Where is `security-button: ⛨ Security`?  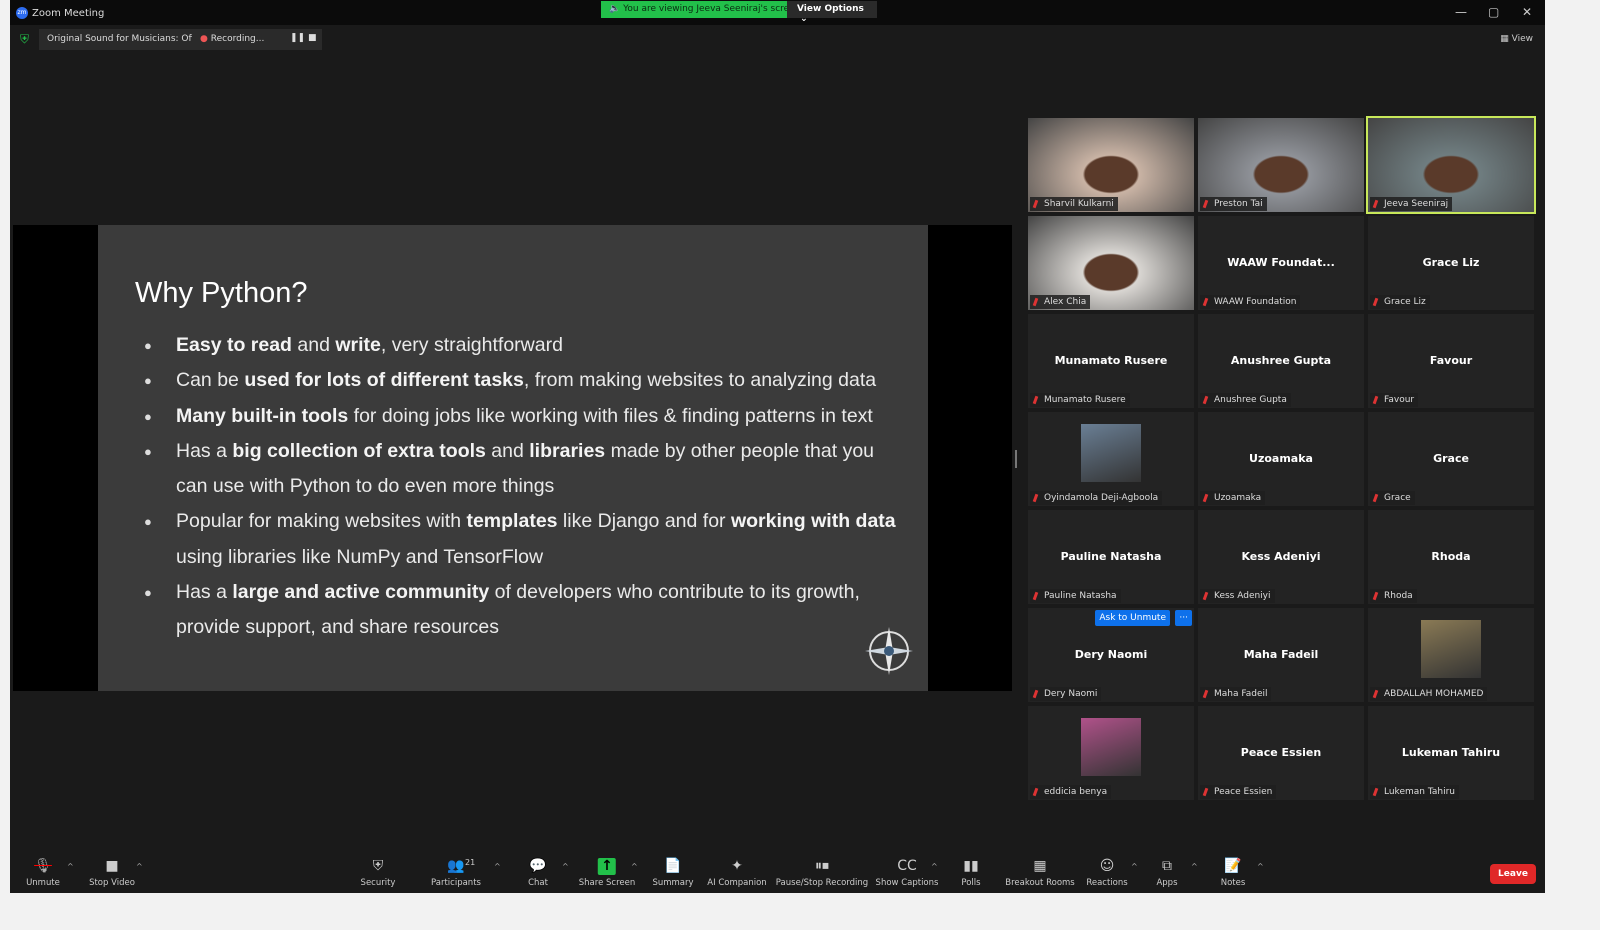 security-button: ⛨ Security is located at coordinates (378, 873).